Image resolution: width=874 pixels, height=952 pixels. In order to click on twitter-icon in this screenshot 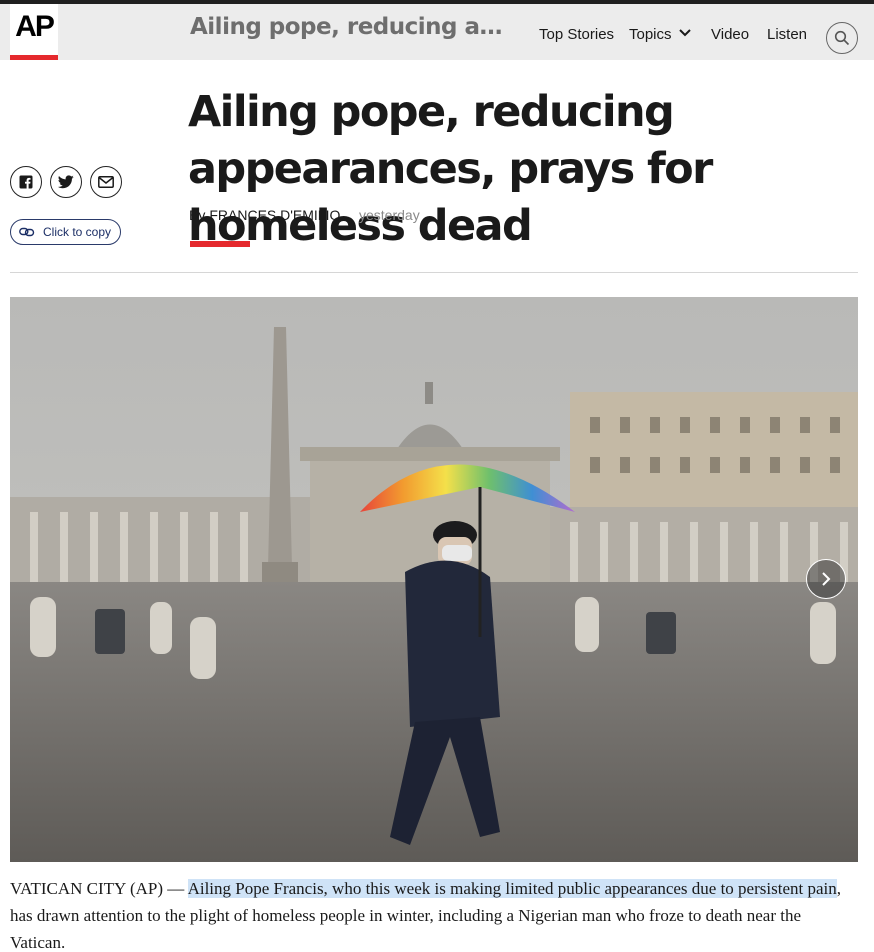, I will do `click(66, 182)`.